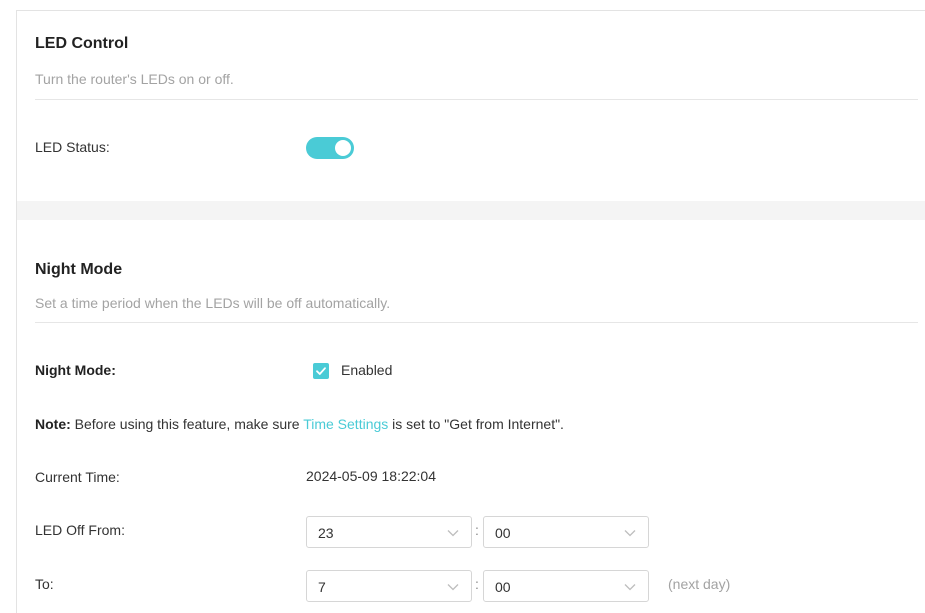  I want to click on night-mode-enabled-label: Enabled, so click(366, 370).